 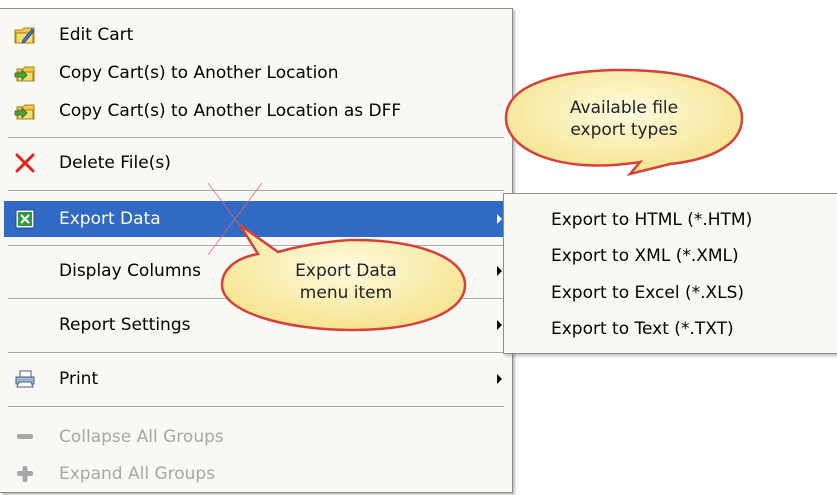 What do you see at coordinates (96, 35) in the screenshot?
I see `menu-item-label: Edit Cart` at bounding box center [96, 35].